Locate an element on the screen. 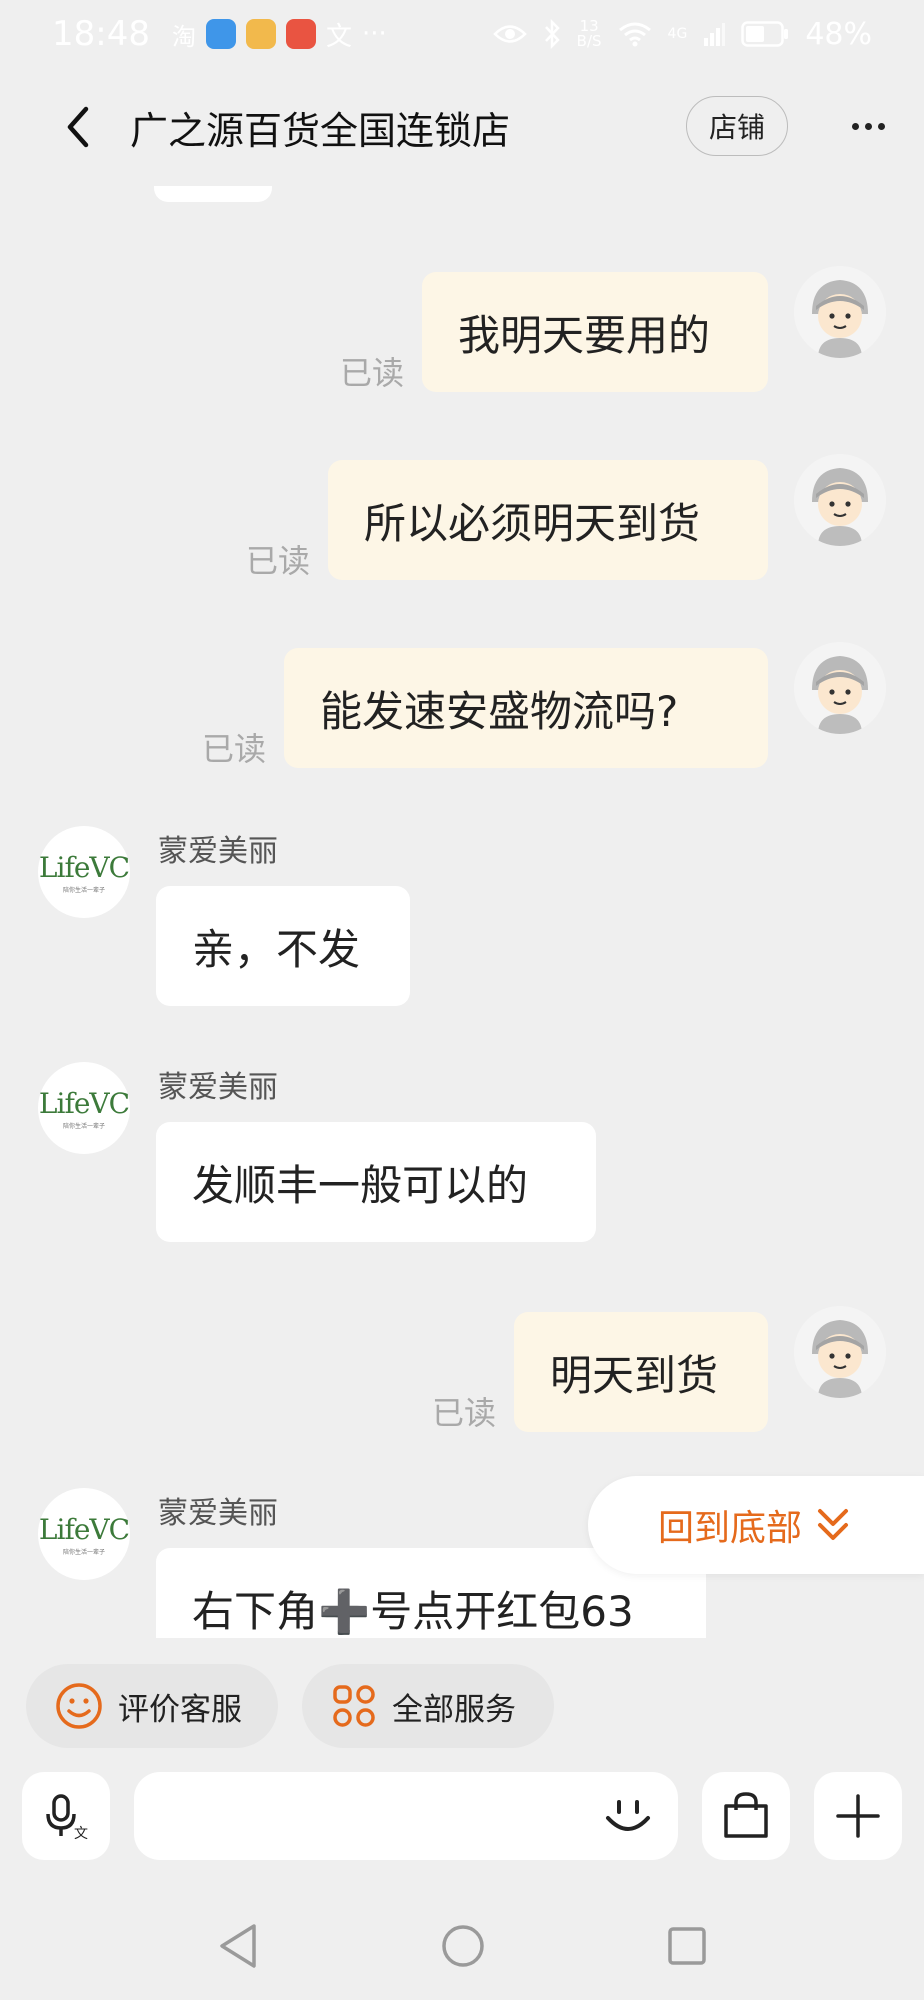  signal-icon is located at coordinates (715, 34).